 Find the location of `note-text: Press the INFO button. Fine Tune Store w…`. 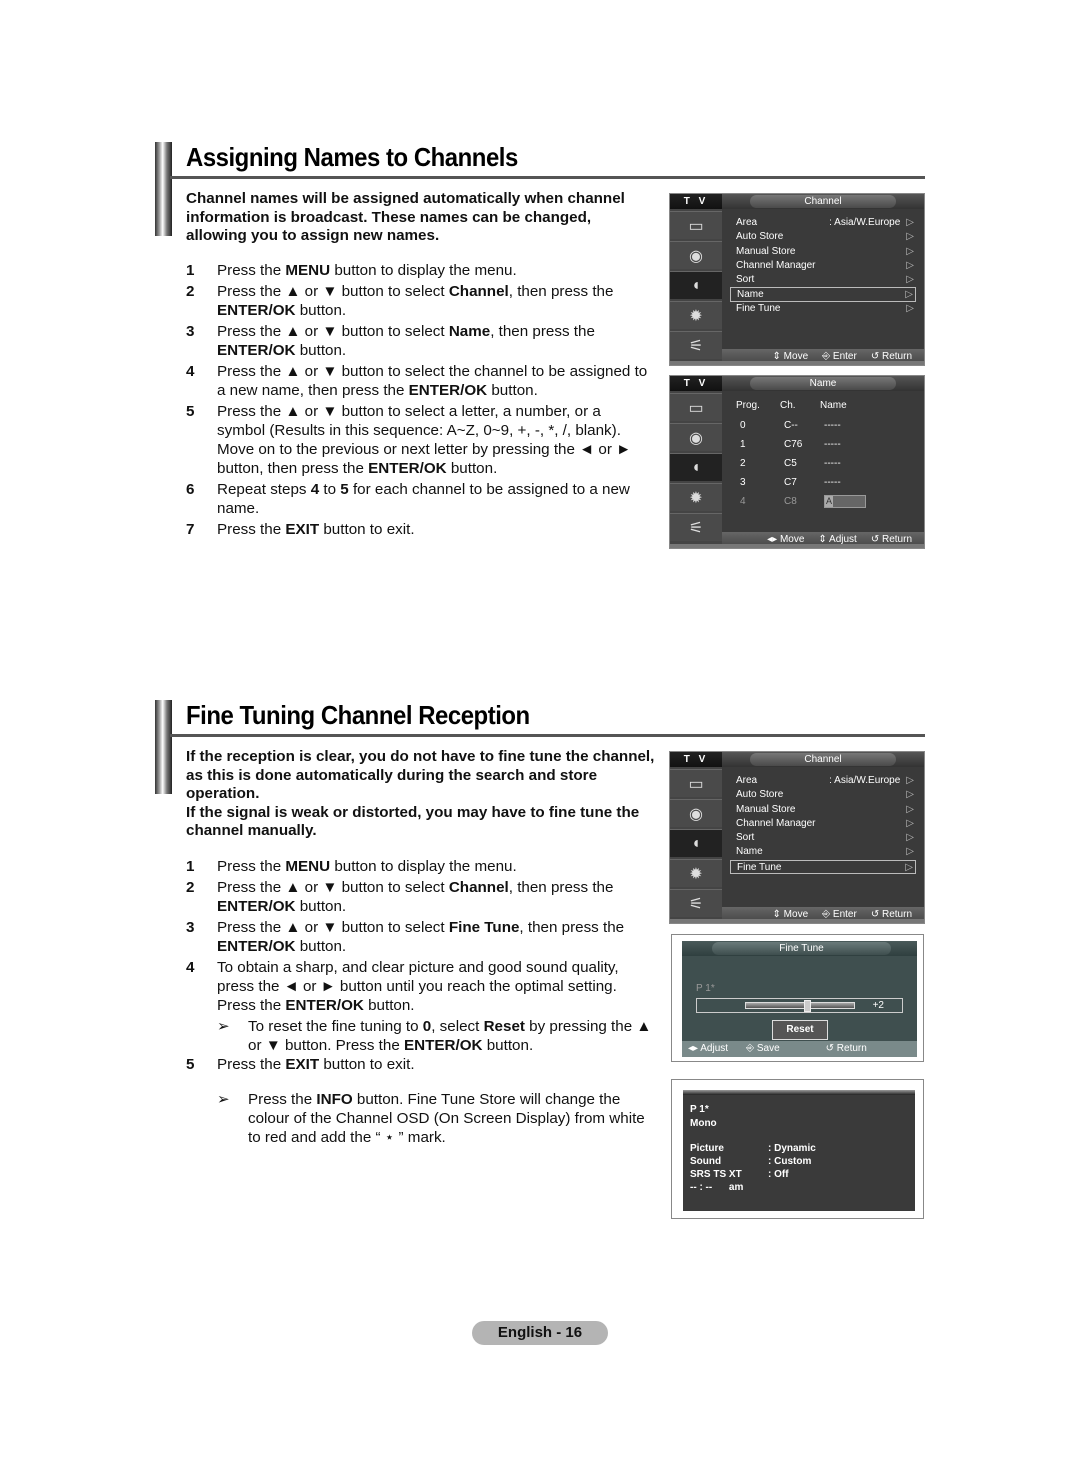

note-text: Press the INFO button. Fine Tune Store w… is located at coordinates (446, 1118).